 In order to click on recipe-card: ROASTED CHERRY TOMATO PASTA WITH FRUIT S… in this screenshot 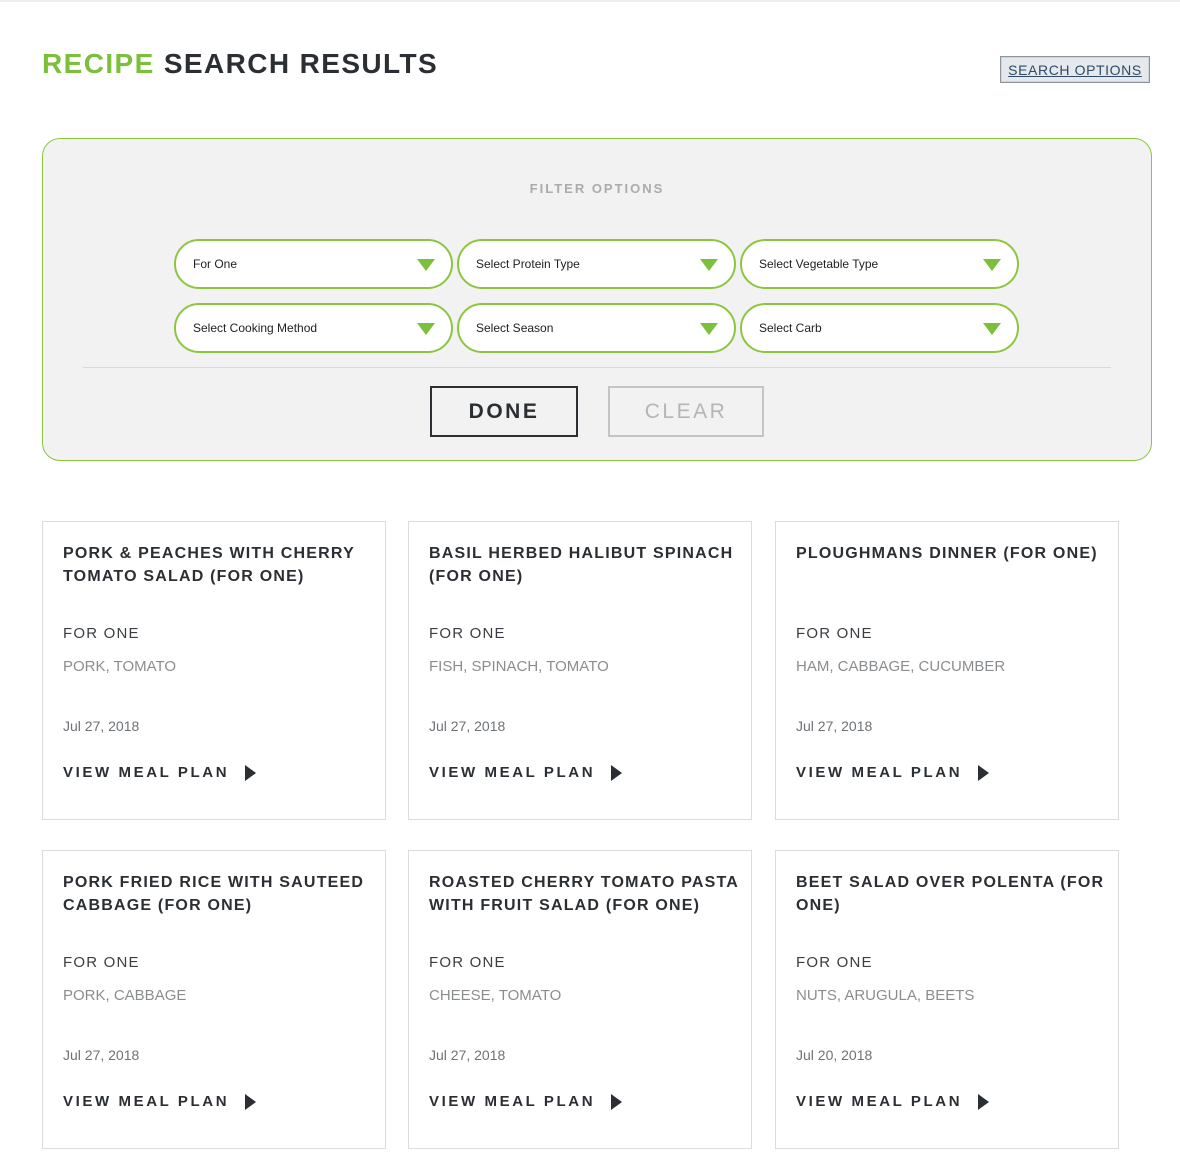, I will do `click(580, 999)`.